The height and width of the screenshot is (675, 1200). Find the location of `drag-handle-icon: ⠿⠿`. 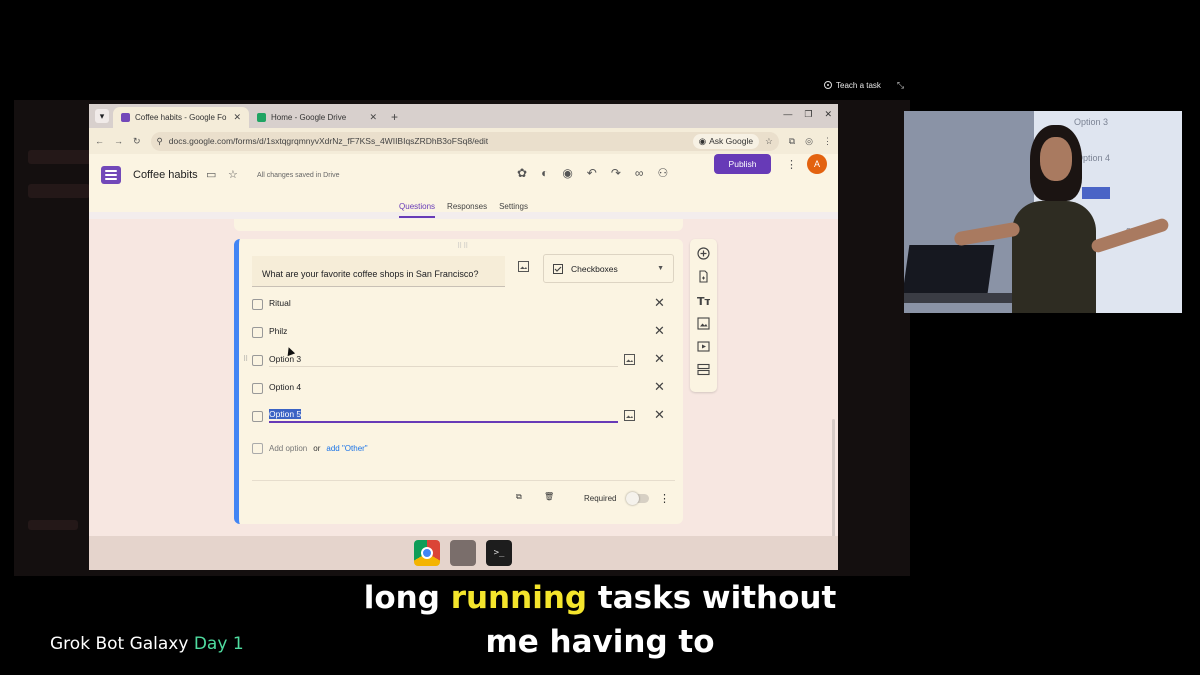

drag-handle-icon: ⠿⠿ is located at coordinates (463, 246).